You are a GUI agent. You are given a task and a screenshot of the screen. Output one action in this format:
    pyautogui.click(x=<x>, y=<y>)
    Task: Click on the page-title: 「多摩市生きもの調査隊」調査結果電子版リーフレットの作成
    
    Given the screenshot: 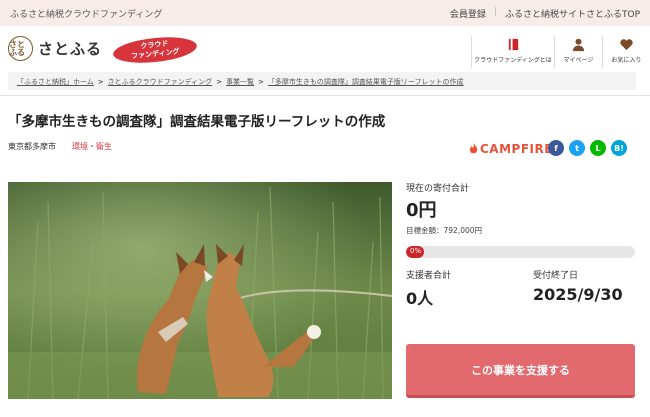 What is the action you would take?
    pyautogui.click(x=197, y=122)
    